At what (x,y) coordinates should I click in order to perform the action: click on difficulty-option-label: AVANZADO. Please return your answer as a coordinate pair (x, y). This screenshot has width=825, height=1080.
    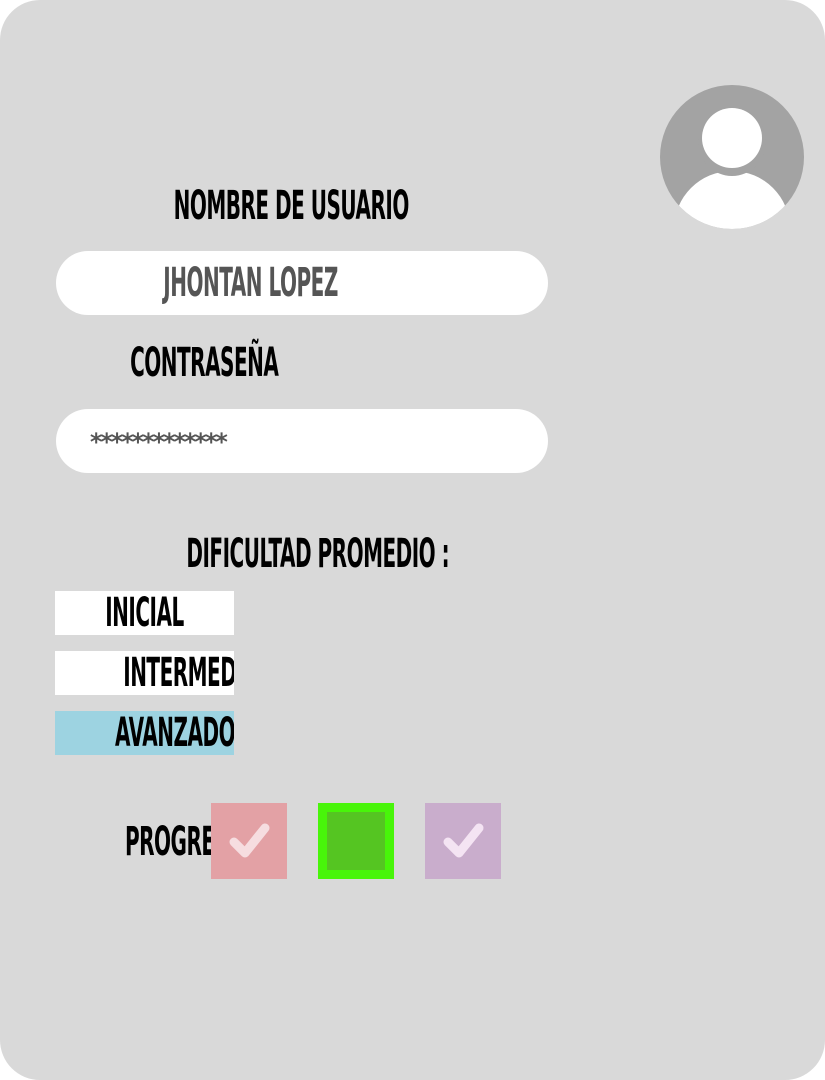
    Looking at the image, I should click on (144, 733).